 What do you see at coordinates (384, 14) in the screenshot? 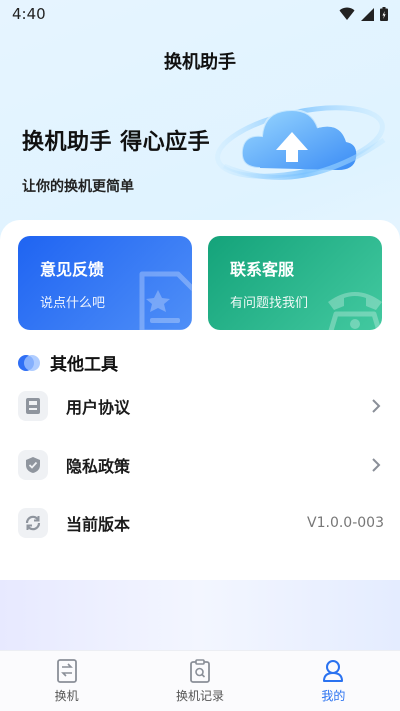
I see `battery-icon` at bounding box center [384, 14].